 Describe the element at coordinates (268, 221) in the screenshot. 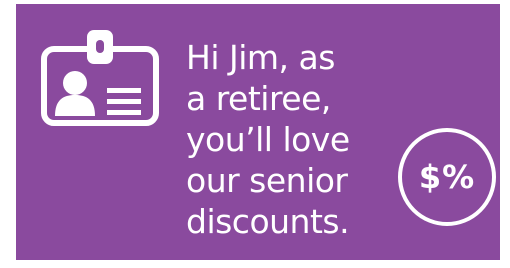

I see `promo-message-line: discounts.` at that location.